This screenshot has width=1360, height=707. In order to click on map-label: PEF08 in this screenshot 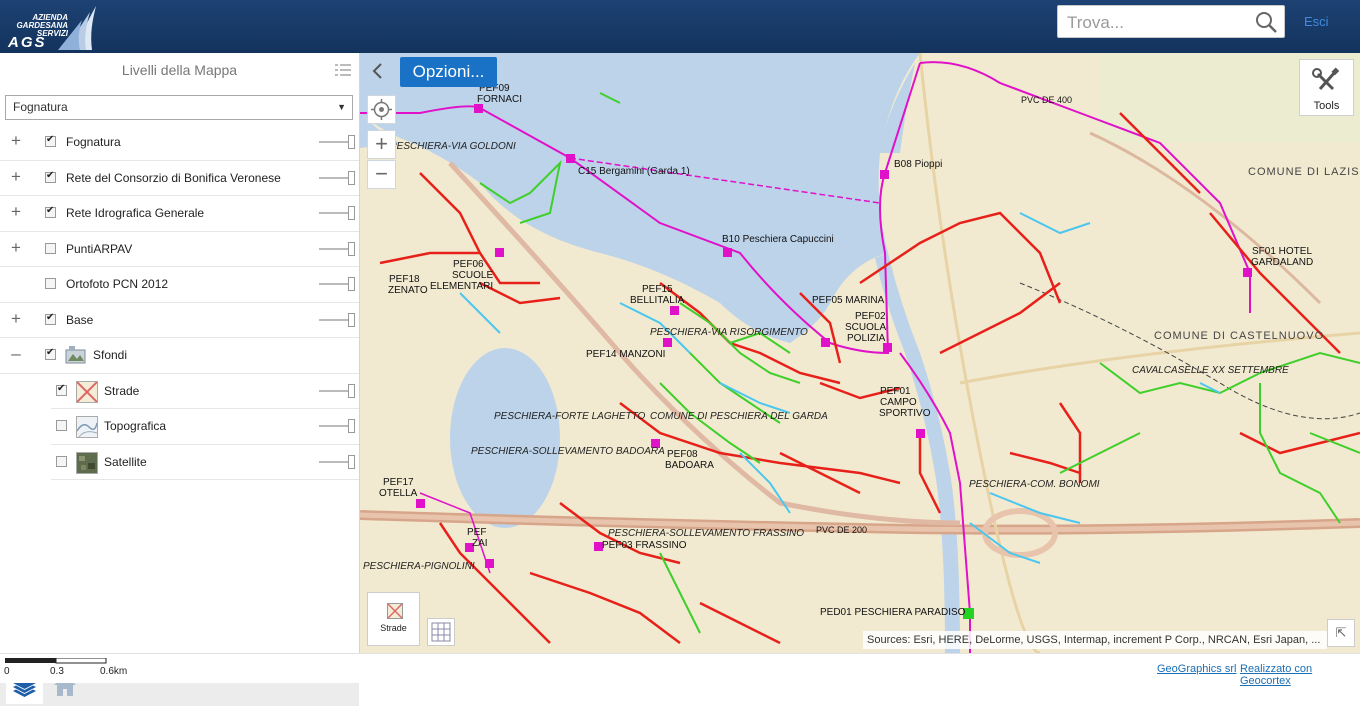, I will do `click(682, 454)`.